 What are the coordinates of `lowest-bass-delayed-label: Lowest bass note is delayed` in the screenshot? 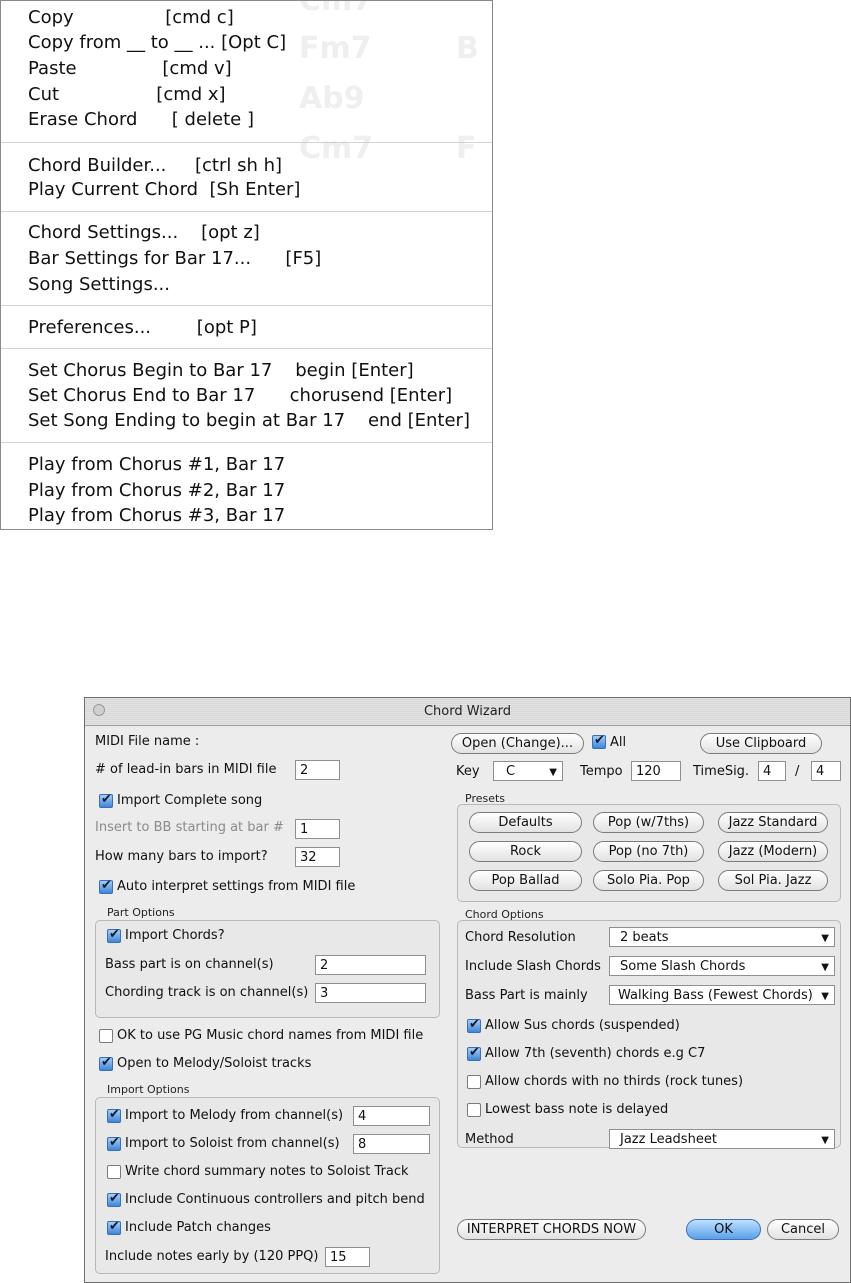 It's located at (577, 1109).